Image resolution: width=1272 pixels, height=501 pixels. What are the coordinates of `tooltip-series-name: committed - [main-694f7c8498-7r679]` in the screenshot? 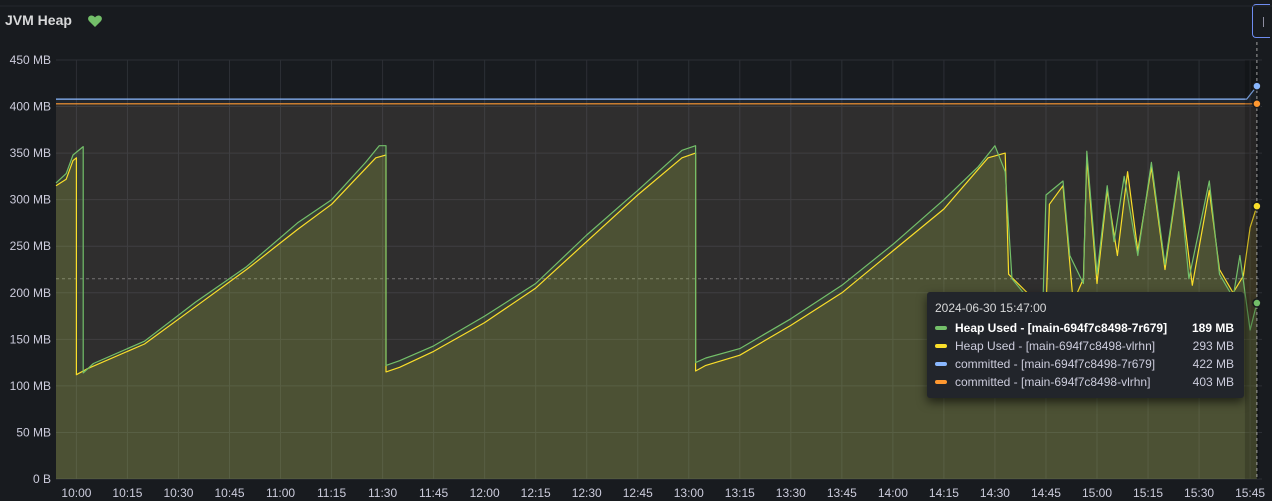 It's located at (1055, 364).